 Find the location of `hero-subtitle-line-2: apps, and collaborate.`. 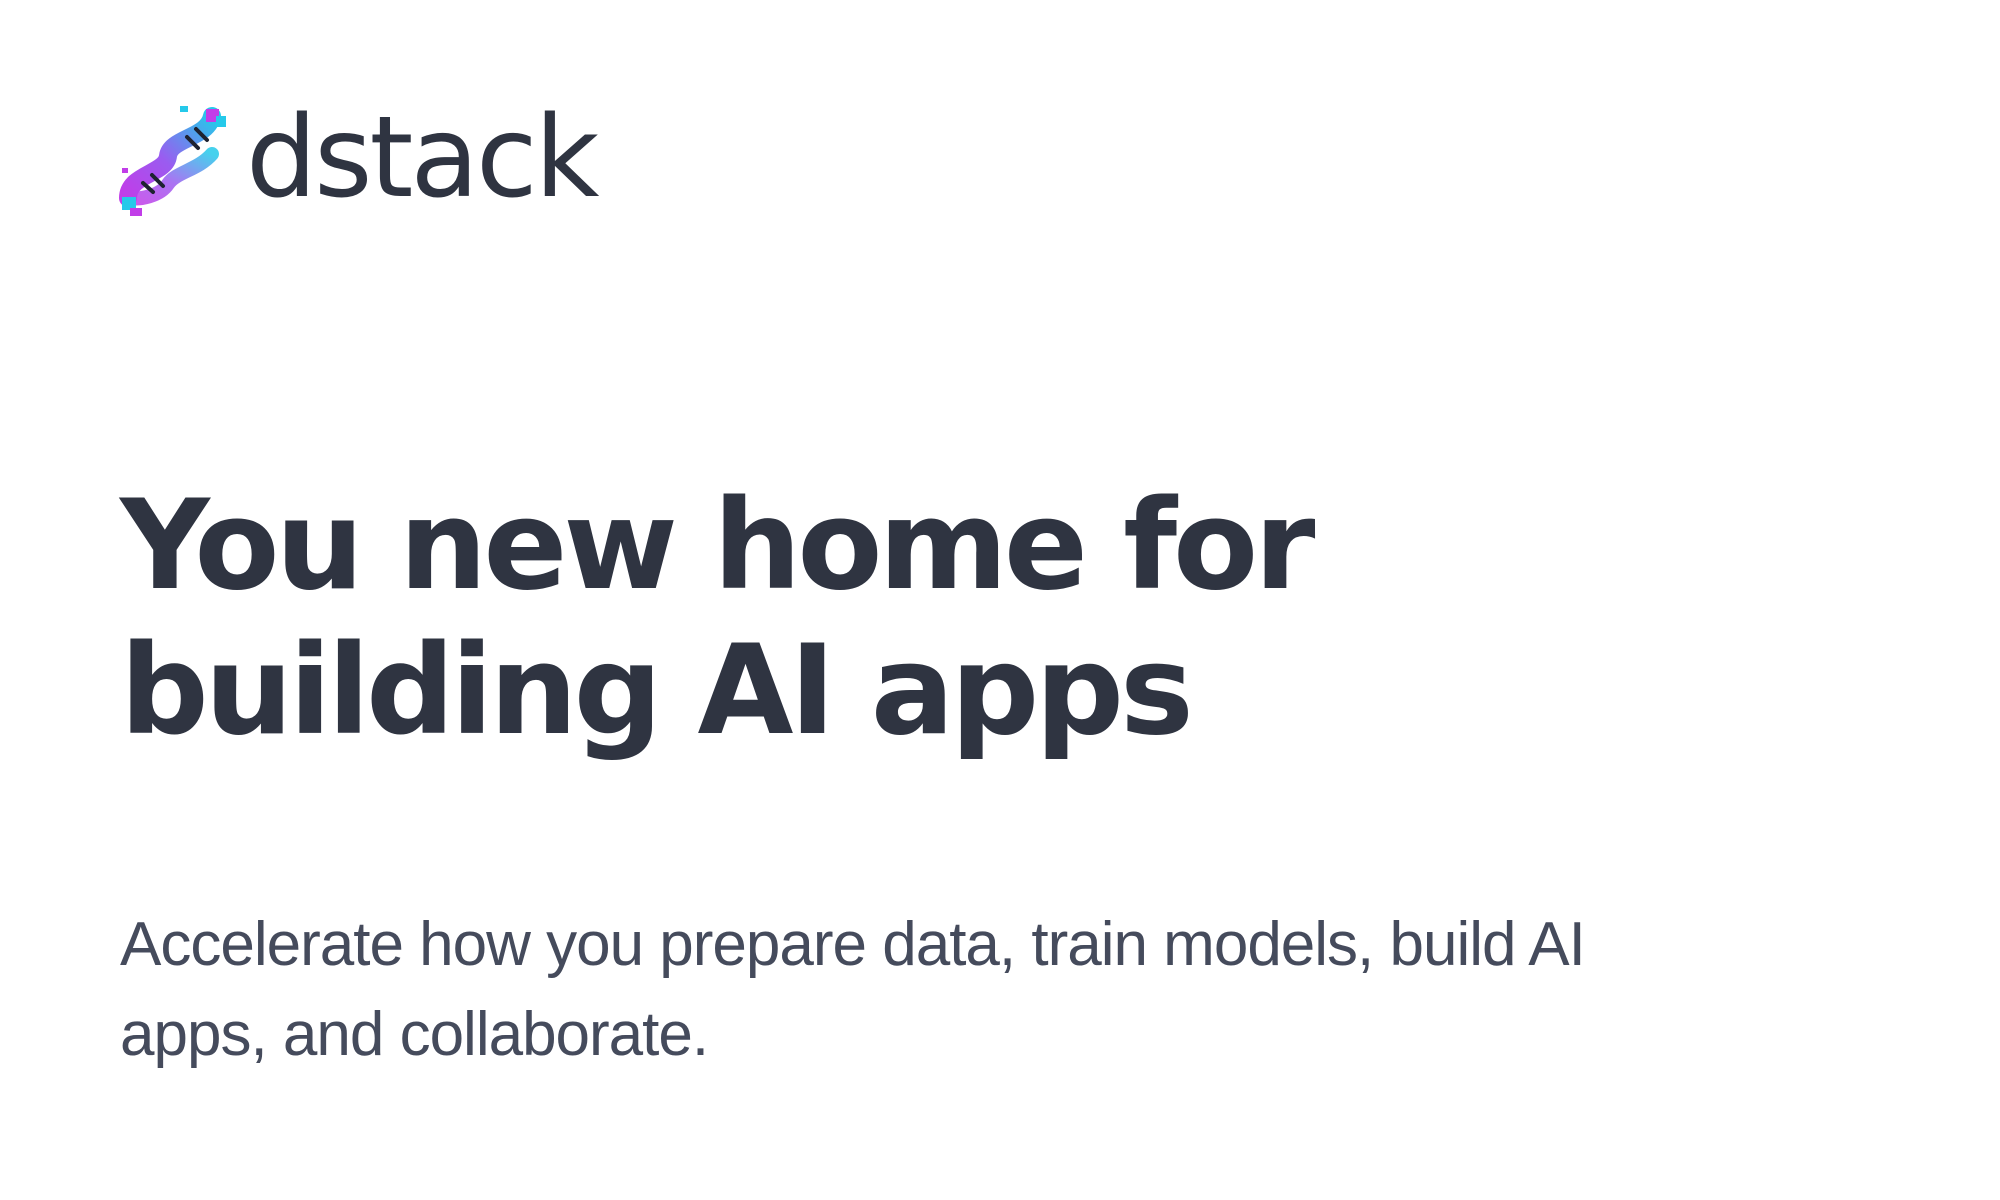

hero-subtitle-line-2: apps, and collaborate. is located at coordinates (414, 1034).